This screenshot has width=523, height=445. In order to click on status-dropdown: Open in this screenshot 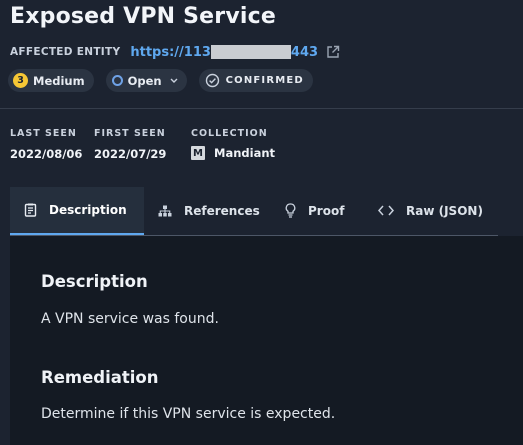, I will do `click(146, 80)`.